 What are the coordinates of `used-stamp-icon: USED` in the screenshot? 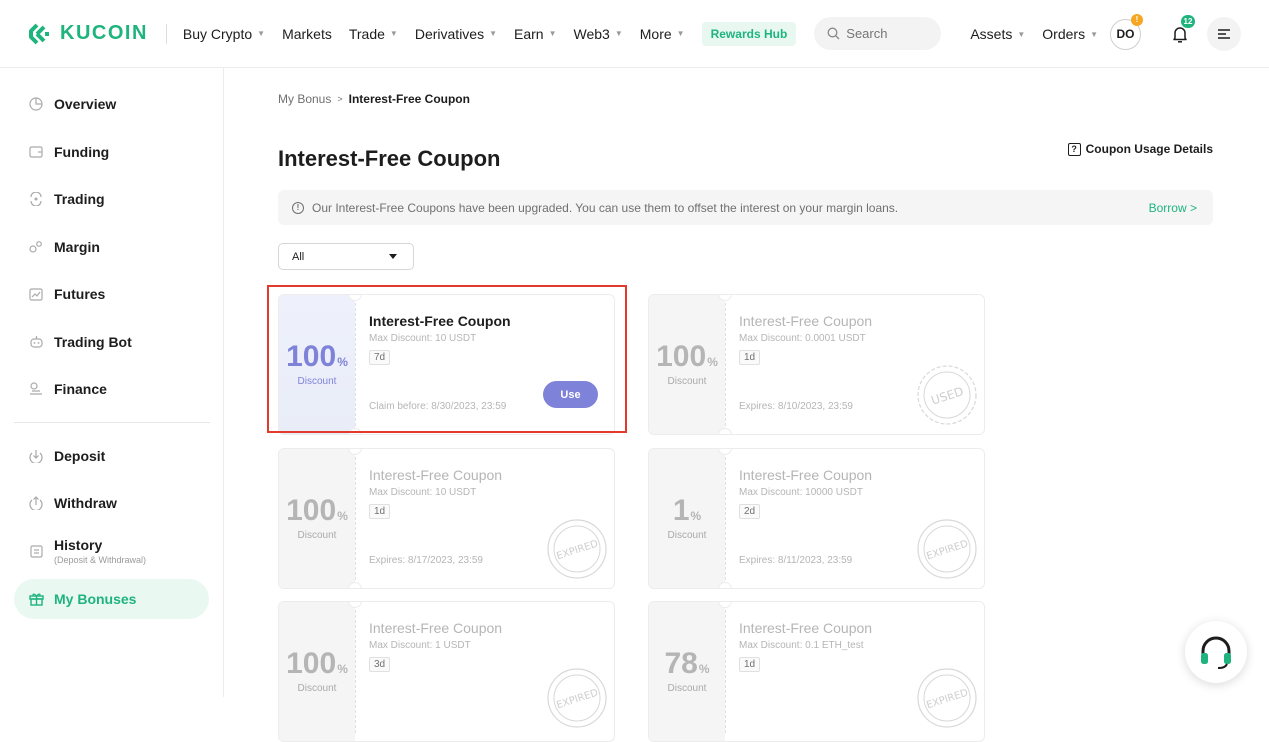 It's located at (947, 395).